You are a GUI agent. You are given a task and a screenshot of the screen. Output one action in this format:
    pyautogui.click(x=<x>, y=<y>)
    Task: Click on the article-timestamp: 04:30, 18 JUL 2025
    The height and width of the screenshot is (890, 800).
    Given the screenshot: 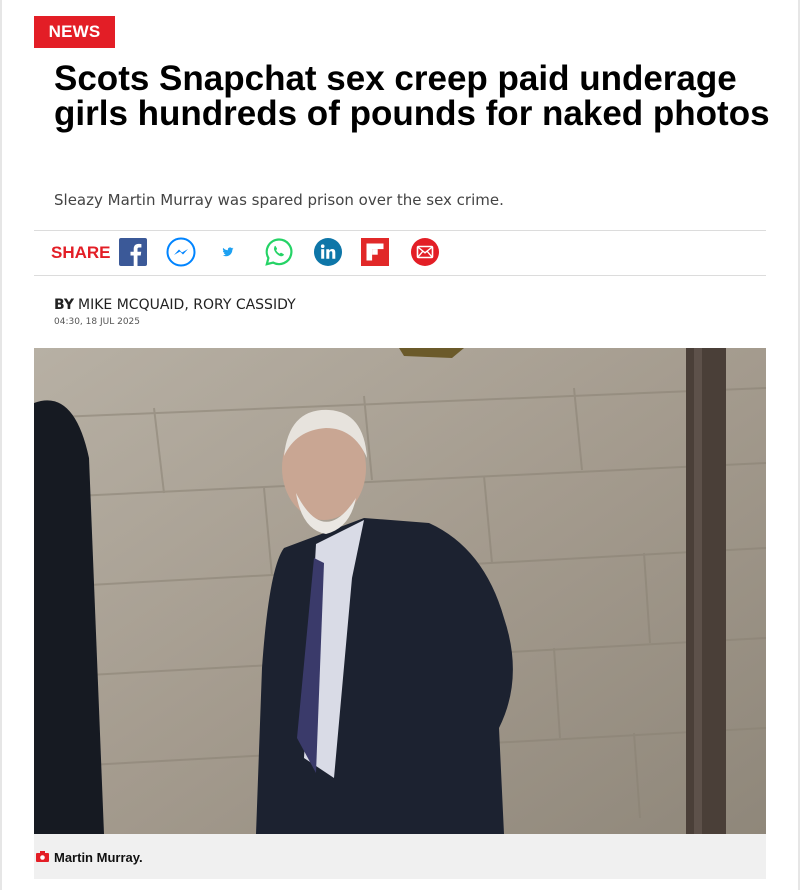 What is the action you would take?
    pyautogui.click(x=97, y=322)
    